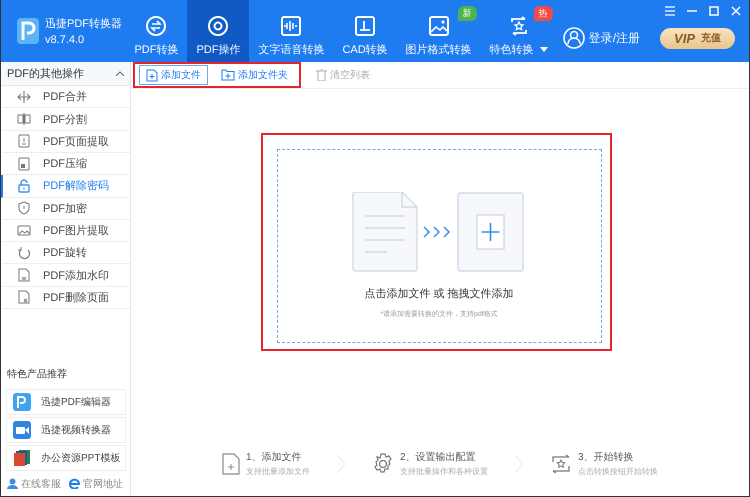  What do you see at coordinates (467, 13) in the screenshot?
I see `badge: 新` at bounding box center [467, 13].